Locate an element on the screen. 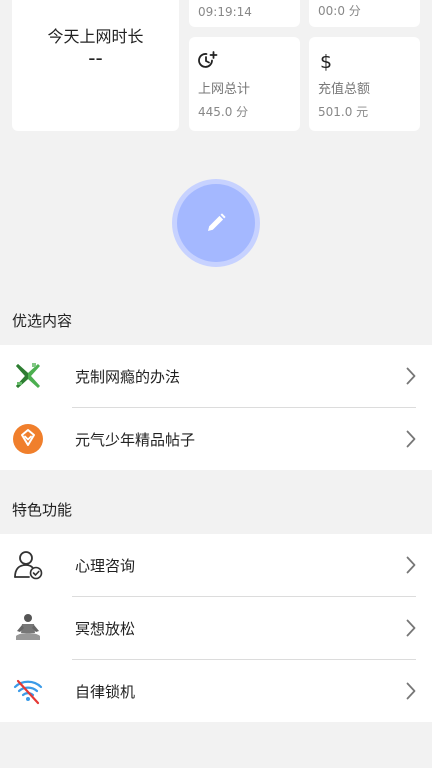 Image resolution: width=432 pixels, height=768 pixels. recharge-total-card: $ 充值总额 501.0 元 is located at coordinates (364, 84).